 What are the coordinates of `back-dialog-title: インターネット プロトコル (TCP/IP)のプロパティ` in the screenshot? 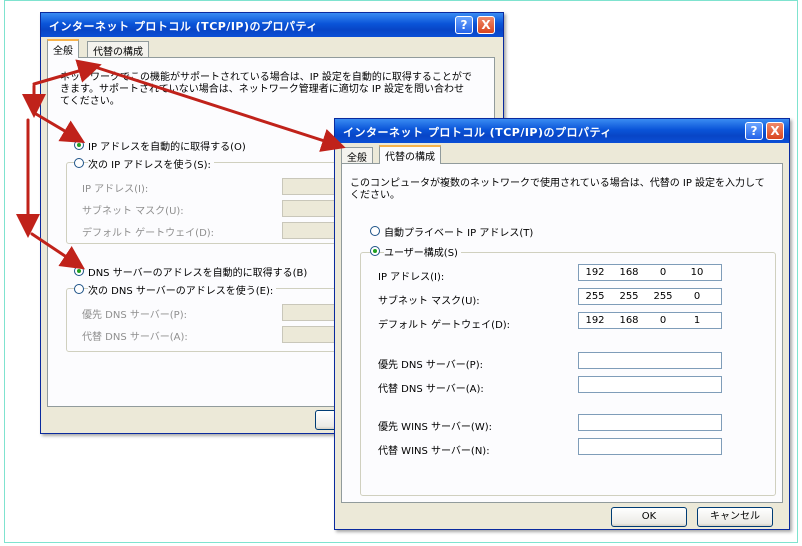 It's located at (183, 26).